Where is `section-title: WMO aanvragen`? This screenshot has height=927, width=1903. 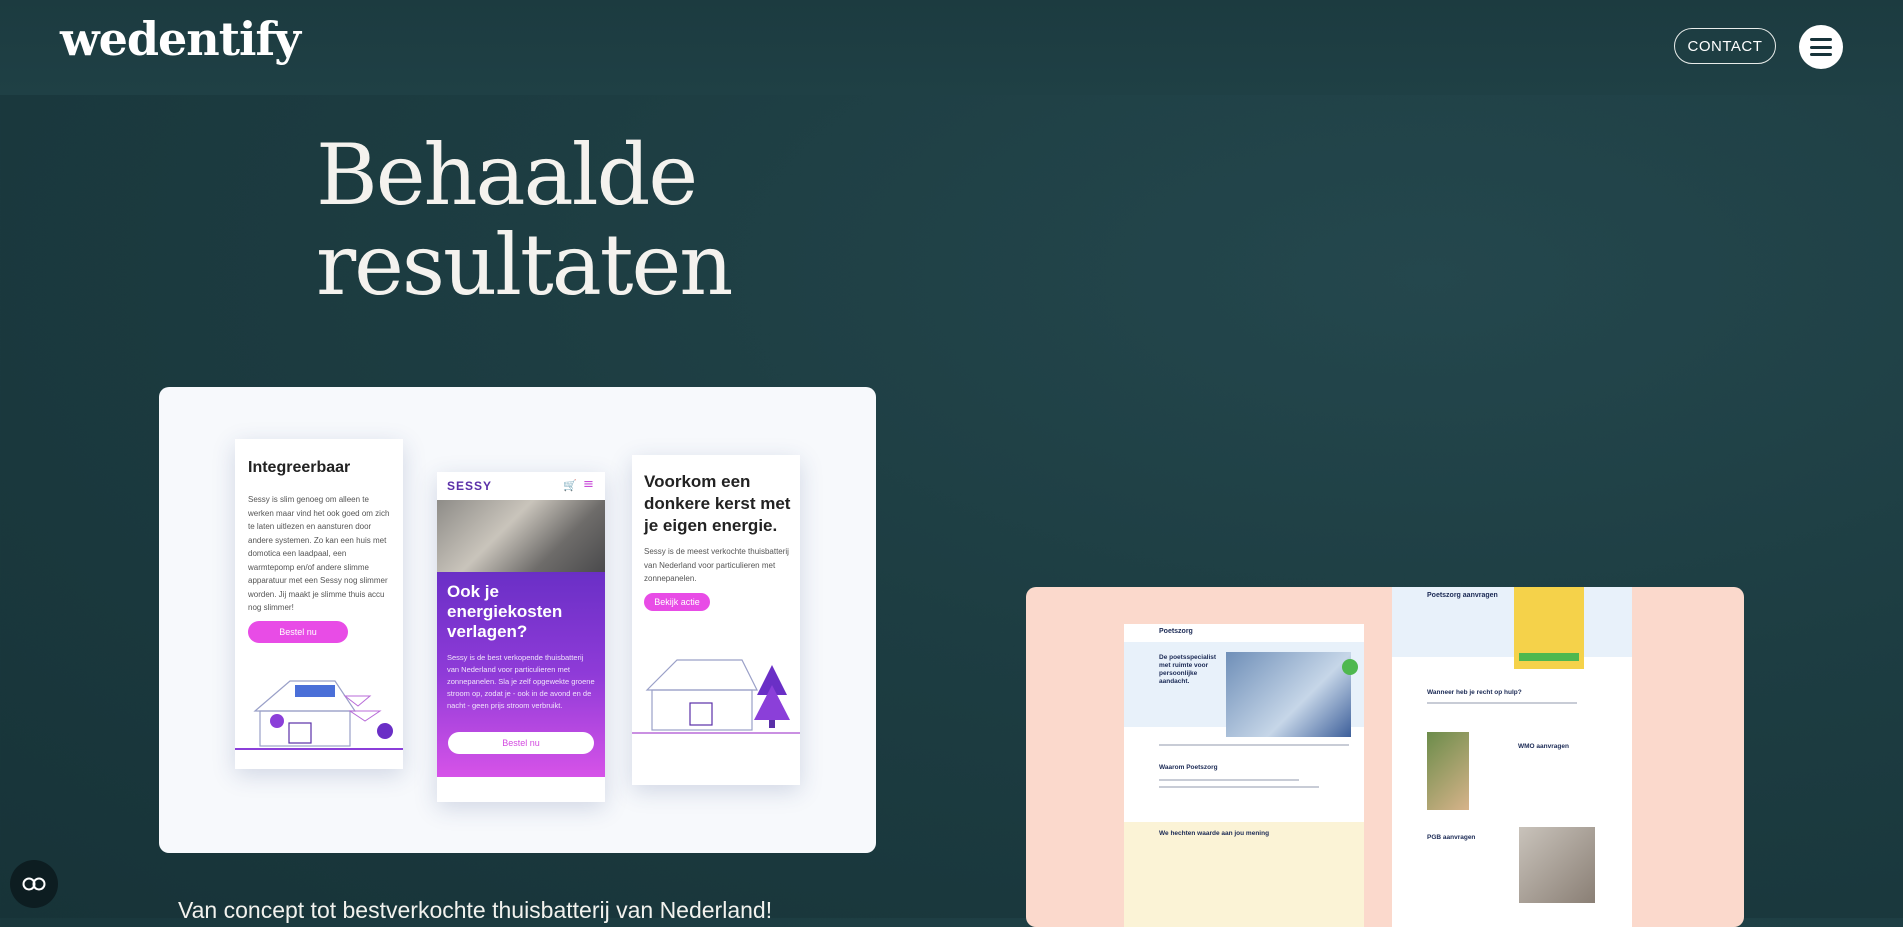 section-title: WMO aanvragen is located at coordinates (1543, 746).